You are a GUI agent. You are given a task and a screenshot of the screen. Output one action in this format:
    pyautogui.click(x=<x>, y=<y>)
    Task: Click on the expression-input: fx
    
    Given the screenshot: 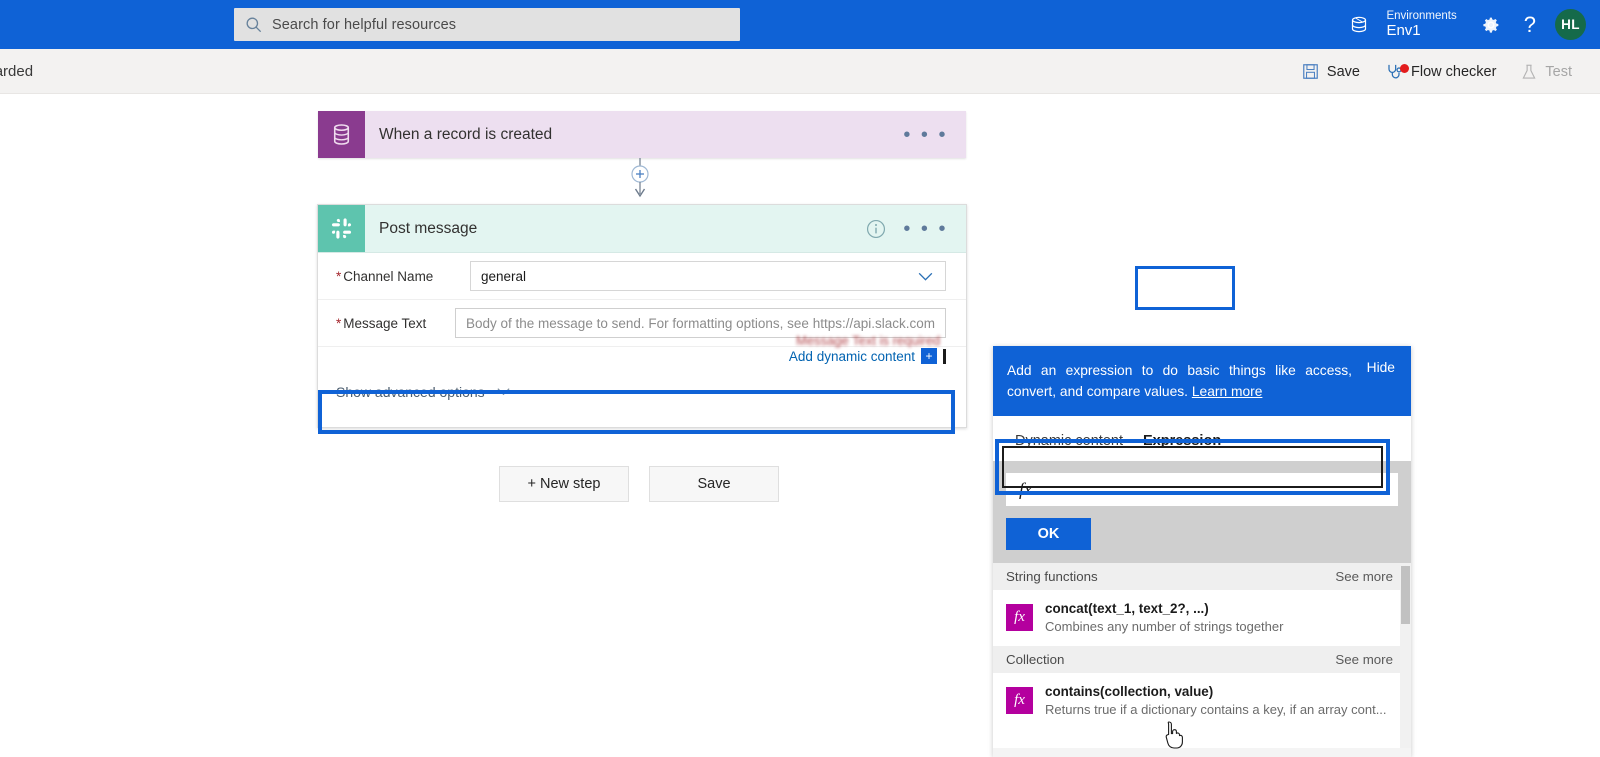 What is the action you would take?
    pyautogui.click(x=1202, y=489)
    